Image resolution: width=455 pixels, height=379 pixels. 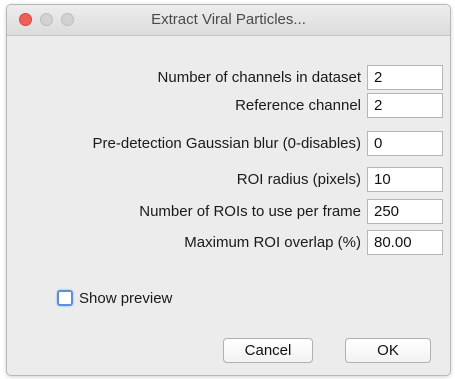 I want to click on ok-button: OK, so click(x=388, y=350).